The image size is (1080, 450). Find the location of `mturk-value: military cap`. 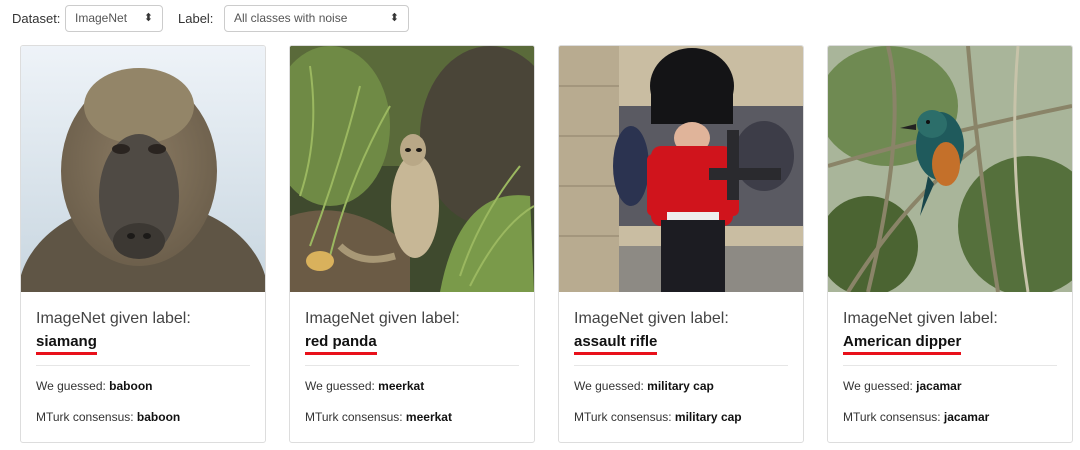

mturk-value: military cap is located at coordinates (708, 417).